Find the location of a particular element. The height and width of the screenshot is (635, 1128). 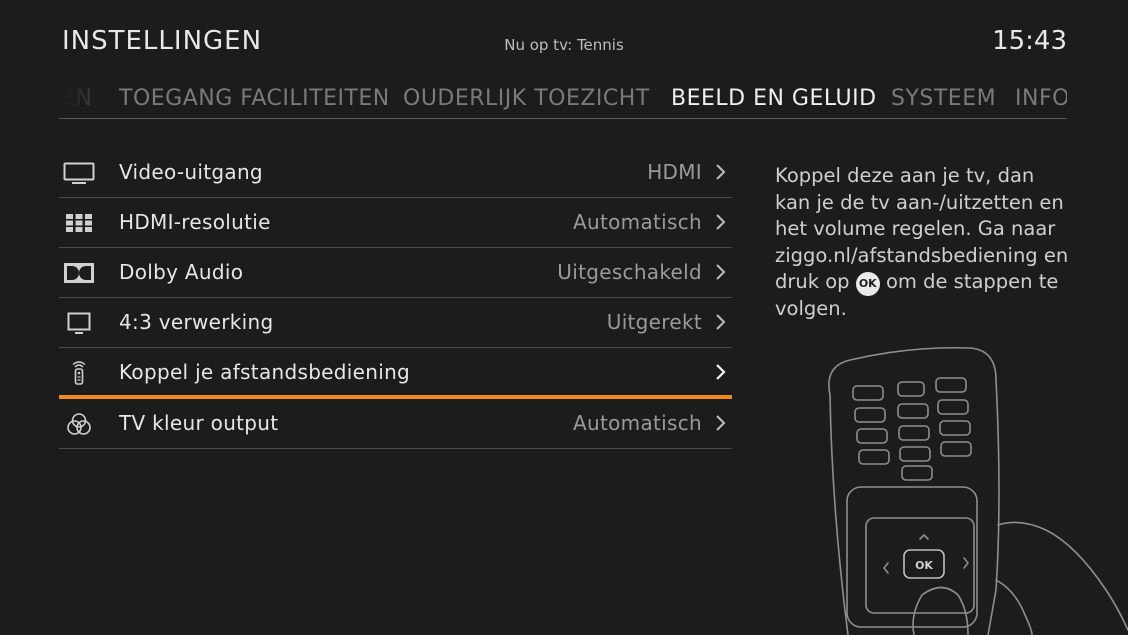

clock: 15:43 is located at coordinates (1029, 41).